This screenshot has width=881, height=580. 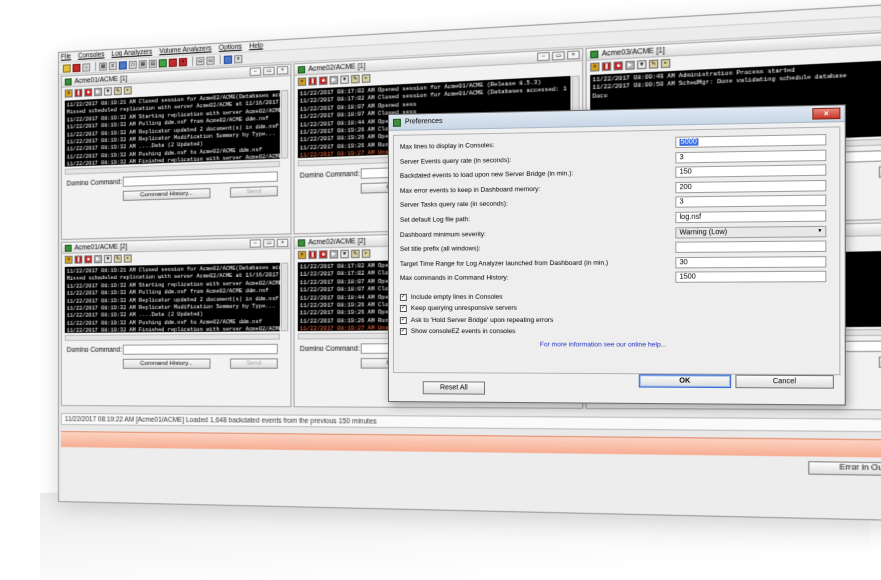 What do you see at coordinates (172, 337) in the screenshot?
I see `horizontal-scrollbar` at bounding box center [172, 337].